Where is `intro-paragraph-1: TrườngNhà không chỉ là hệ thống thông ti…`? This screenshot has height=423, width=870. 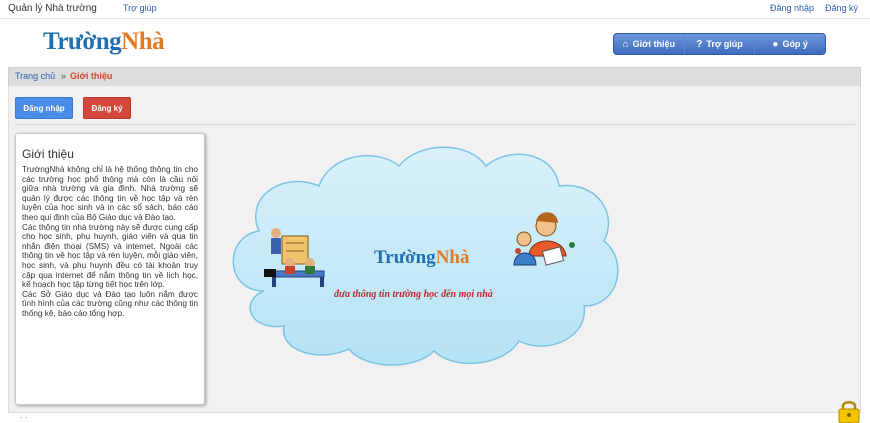 intro-paragraph-1: TrườngNhà không chỉ là hệ thống thông ti… is located at coordinates (110, 193).